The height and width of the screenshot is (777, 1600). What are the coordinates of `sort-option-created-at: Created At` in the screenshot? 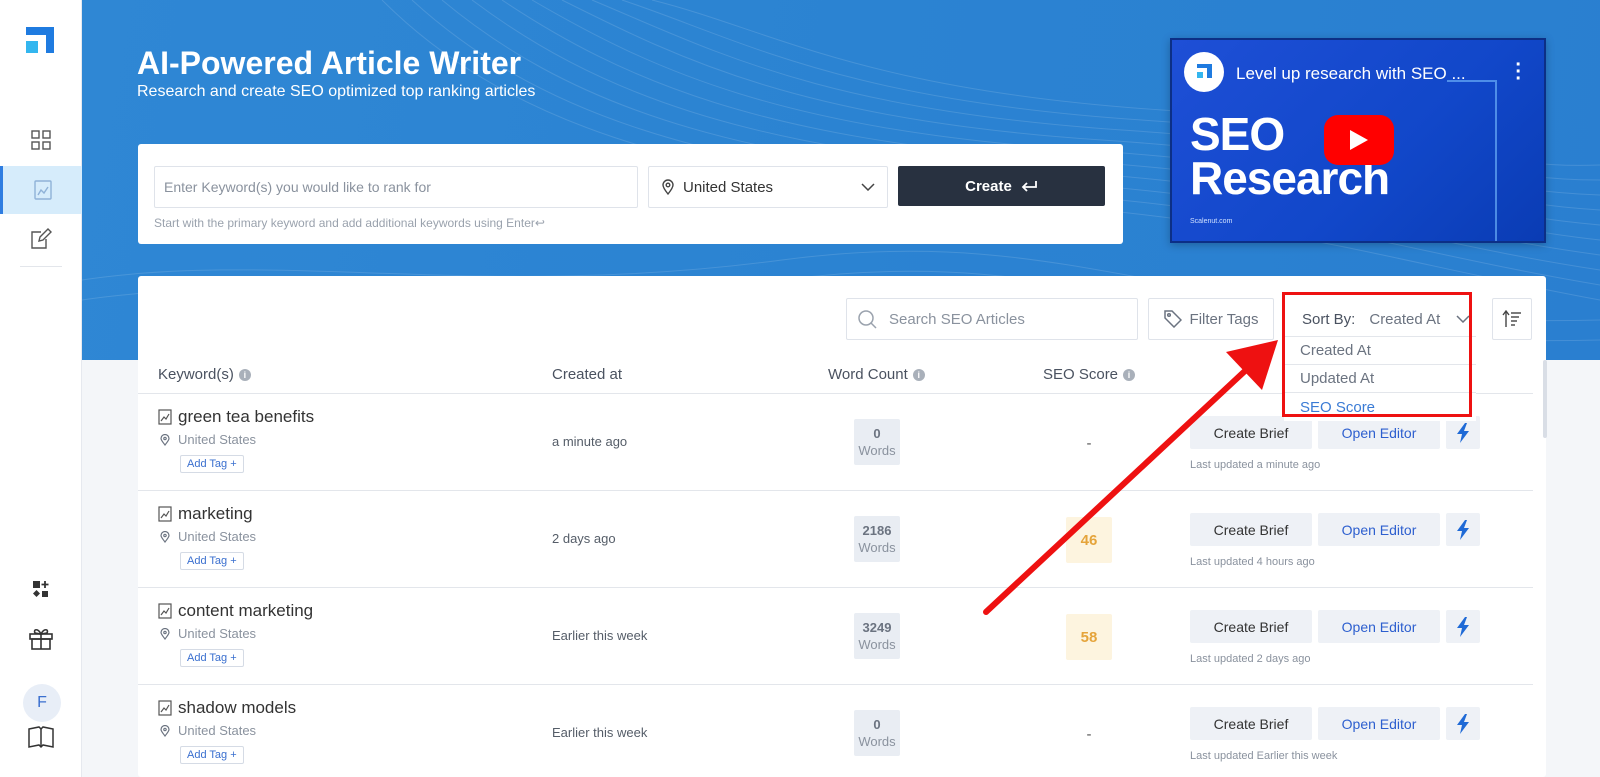 It's located at (1380, 351).